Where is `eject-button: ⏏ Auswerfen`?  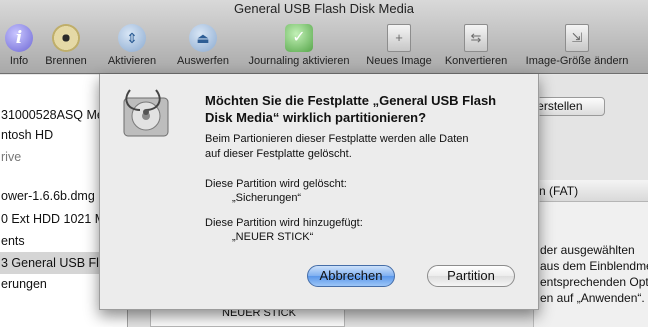
eject-button: ⏏ Auswerfen is located at coordinates (203, 46).